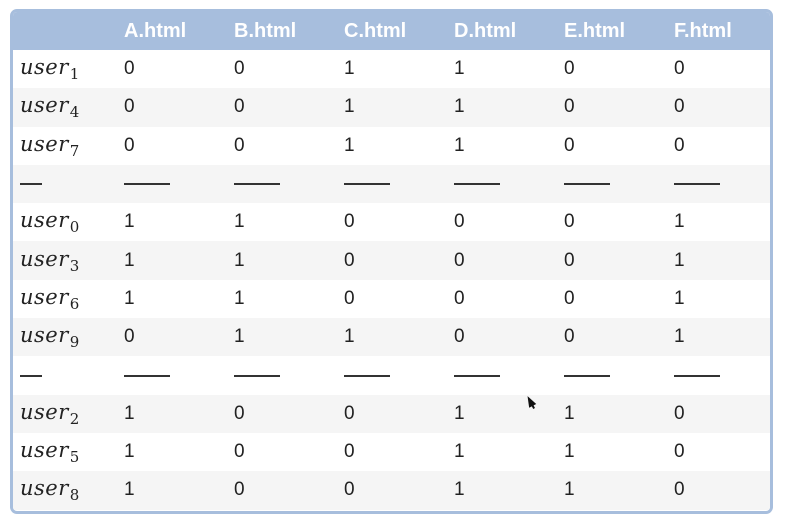 The height and width of the screenshot is (526, 785). What do you see at coordinates (391, 107) in the screenshot?
I see `table-row: user4 0 0 1 1 0 0` at bounding box center [391, 107].